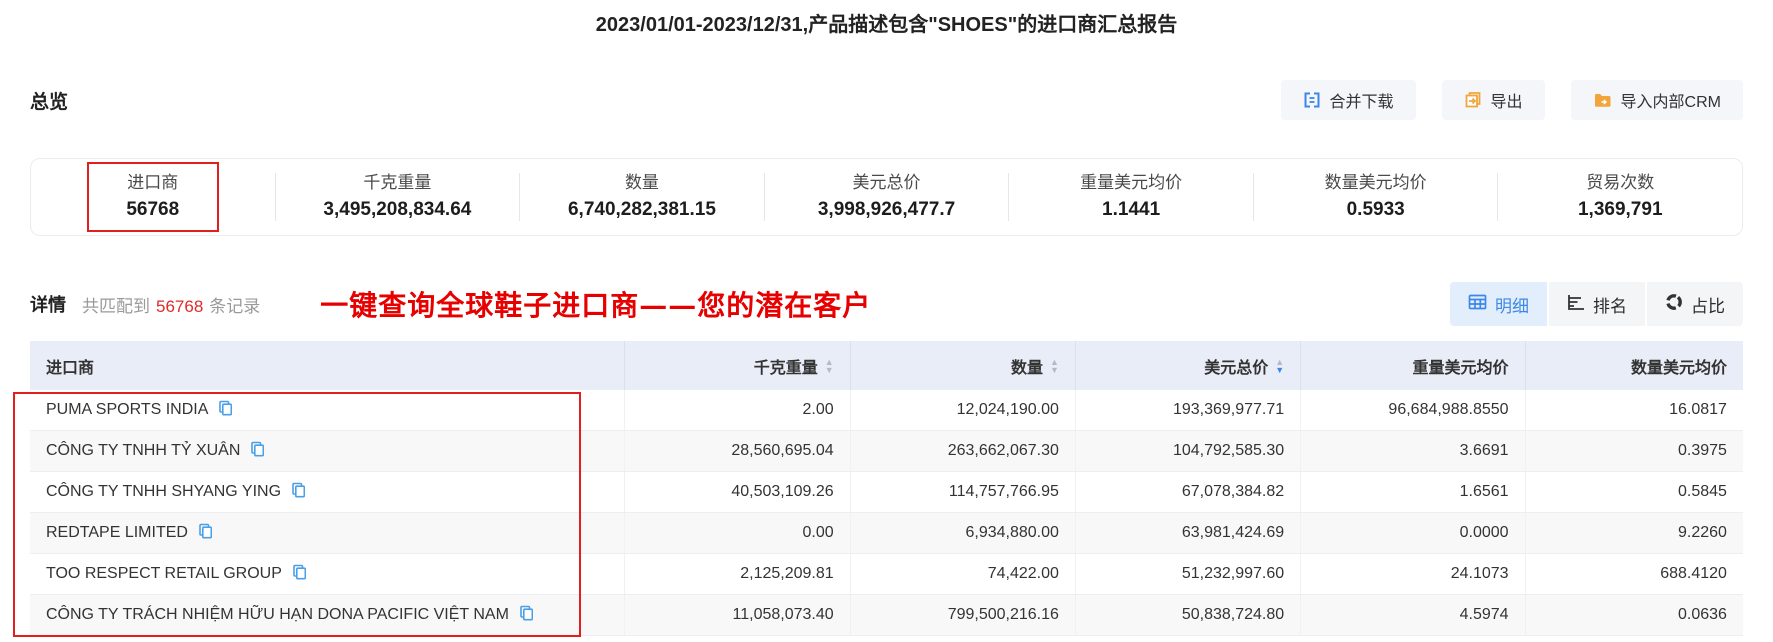  What do you see at coordinates (1375, 197) in the screenshot?
I see `stat-usd-per-qty: 数量美元均价 0.5933` at bounding box center [1375, 197].